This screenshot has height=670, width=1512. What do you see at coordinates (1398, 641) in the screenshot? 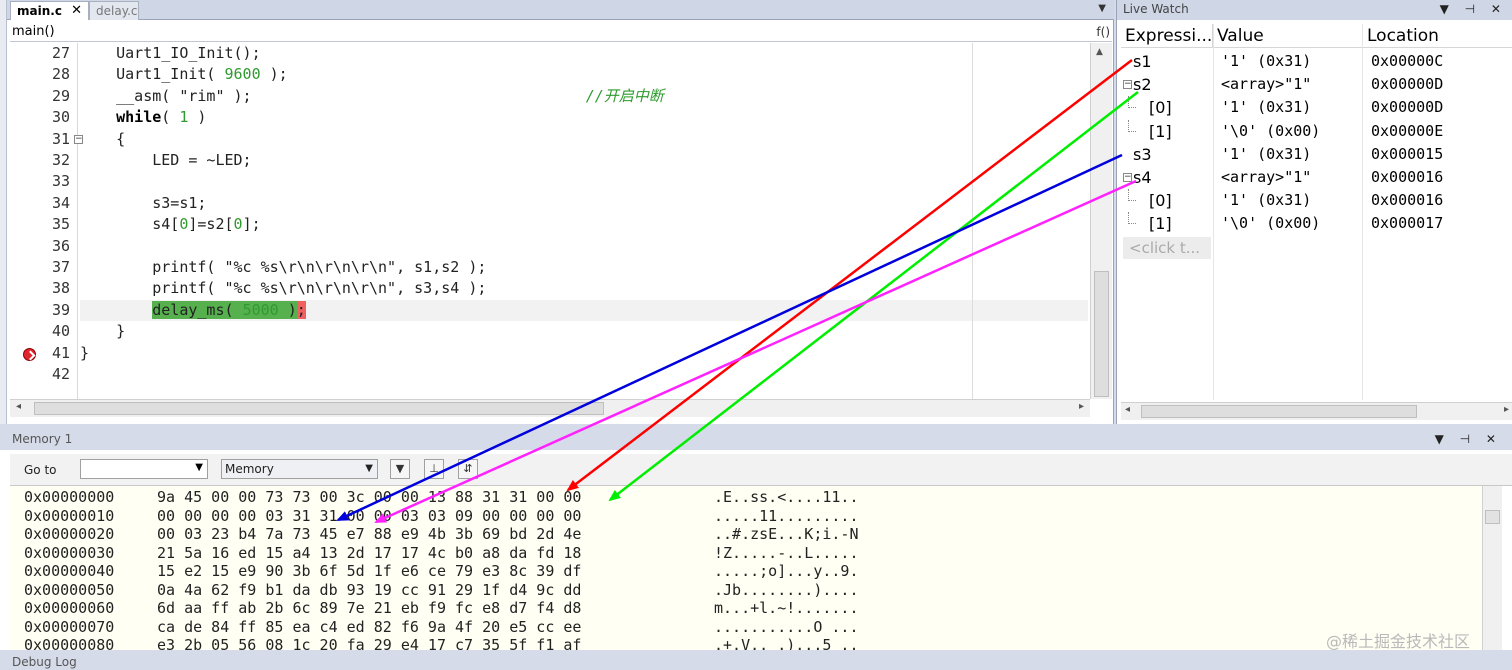
I see `watermark: @稀土掘金技术社区` at bounding box center [1398, 641].